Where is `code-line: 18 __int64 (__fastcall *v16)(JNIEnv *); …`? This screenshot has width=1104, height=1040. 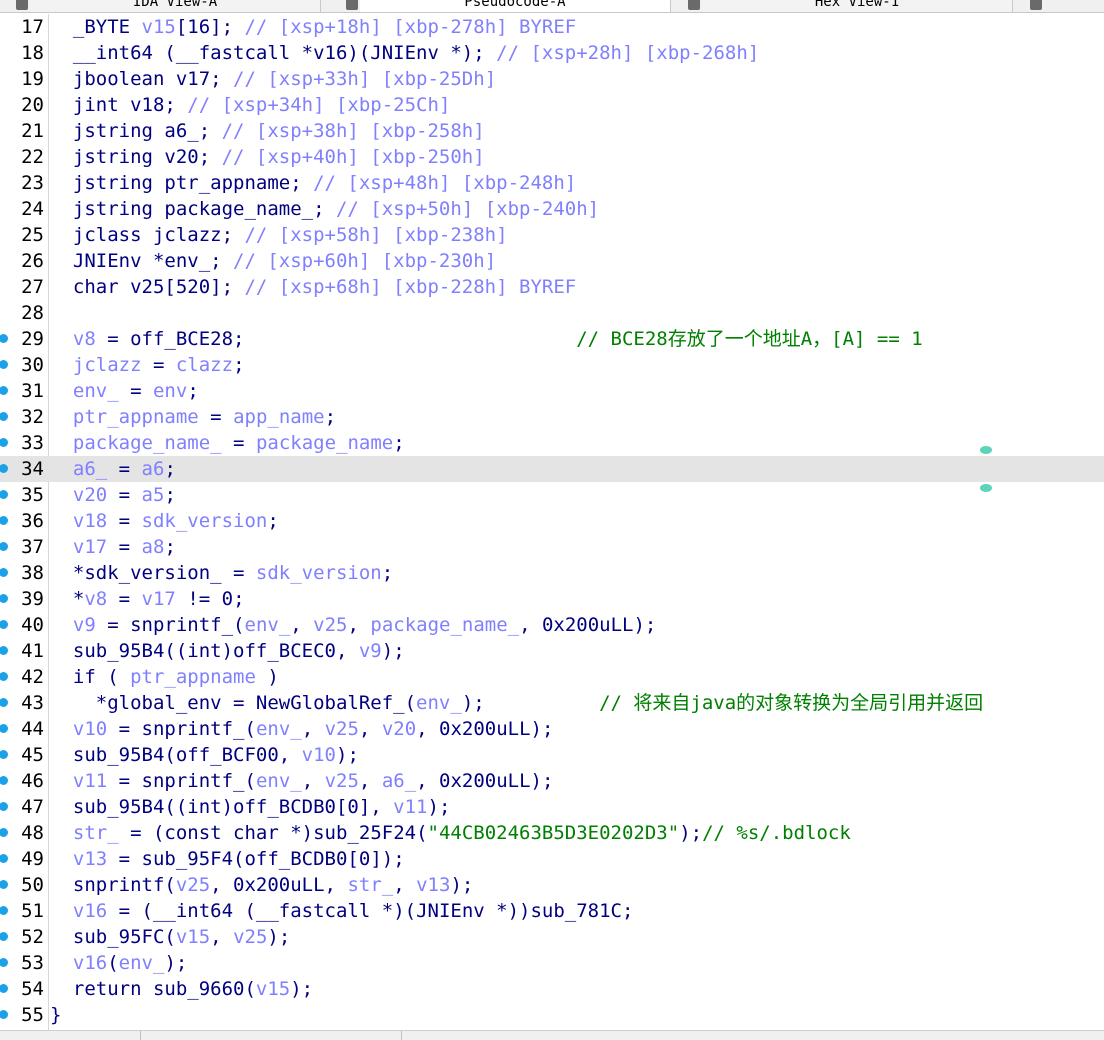
code-line: 18 __int64 (__fastcall *v16)(JNIEnv *); … is located at coordinates (552, 53).